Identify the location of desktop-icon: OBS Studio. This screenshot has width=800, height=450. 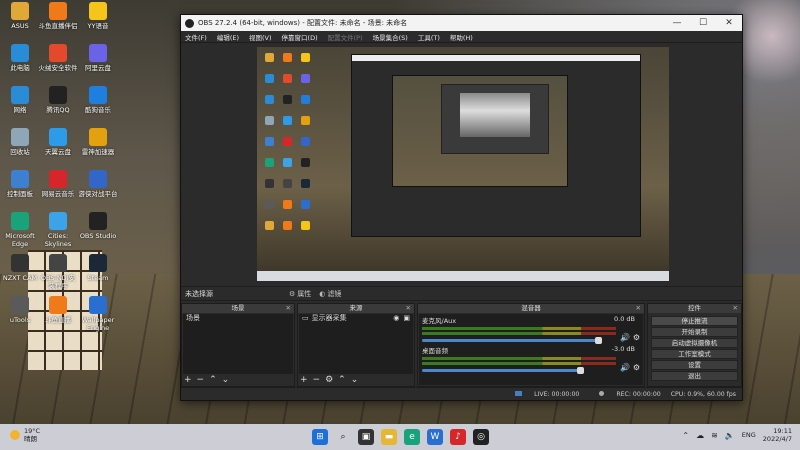
(98, 226).